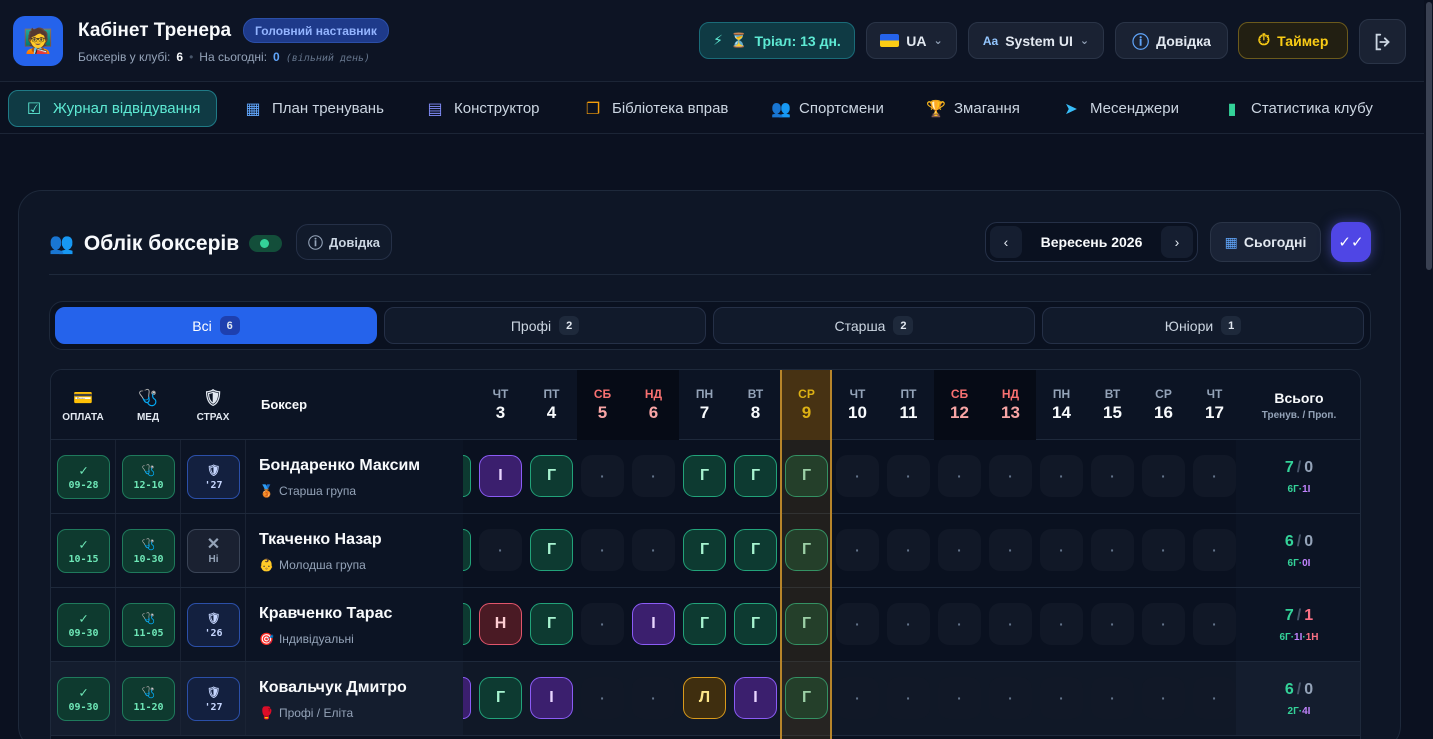 The image size is (1433, 739). Describe the element at coordinates (1429, 136) in the screenshot. I see `page-scrollbar-thumb` at that location.